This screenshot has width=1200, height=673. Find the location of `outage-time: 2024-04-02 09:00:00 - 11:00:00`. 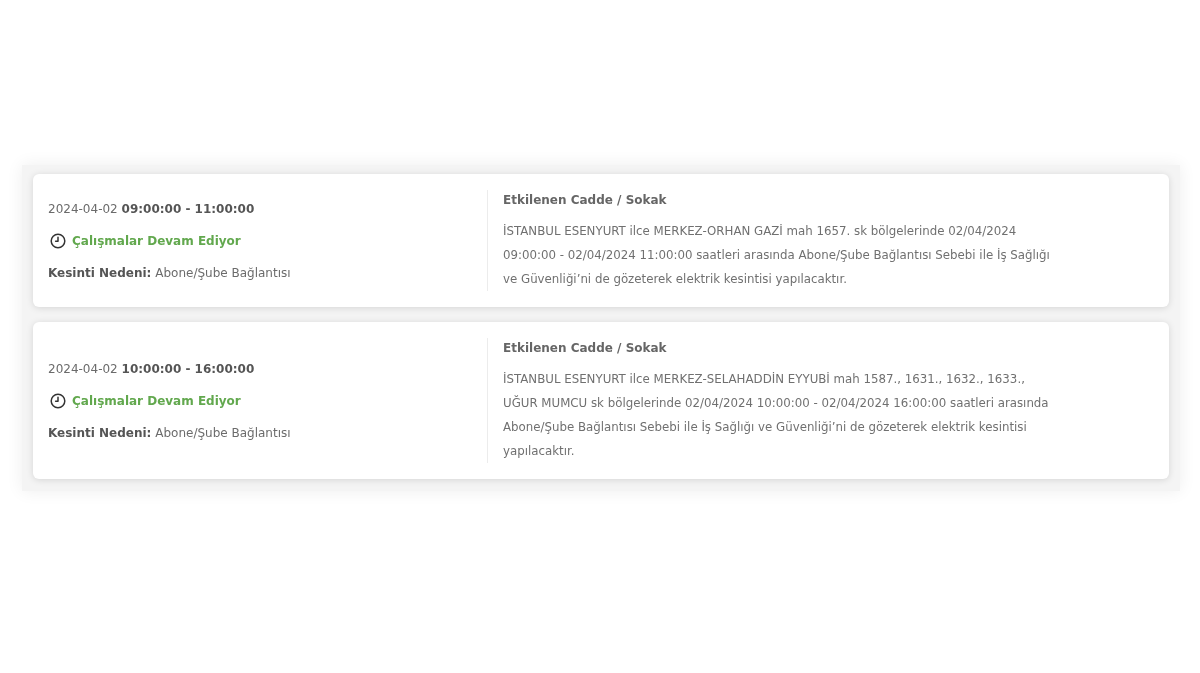

outage-time: 2024-04-02 09:00:00 - 11:00:00 is located at coordinates (152, 209).